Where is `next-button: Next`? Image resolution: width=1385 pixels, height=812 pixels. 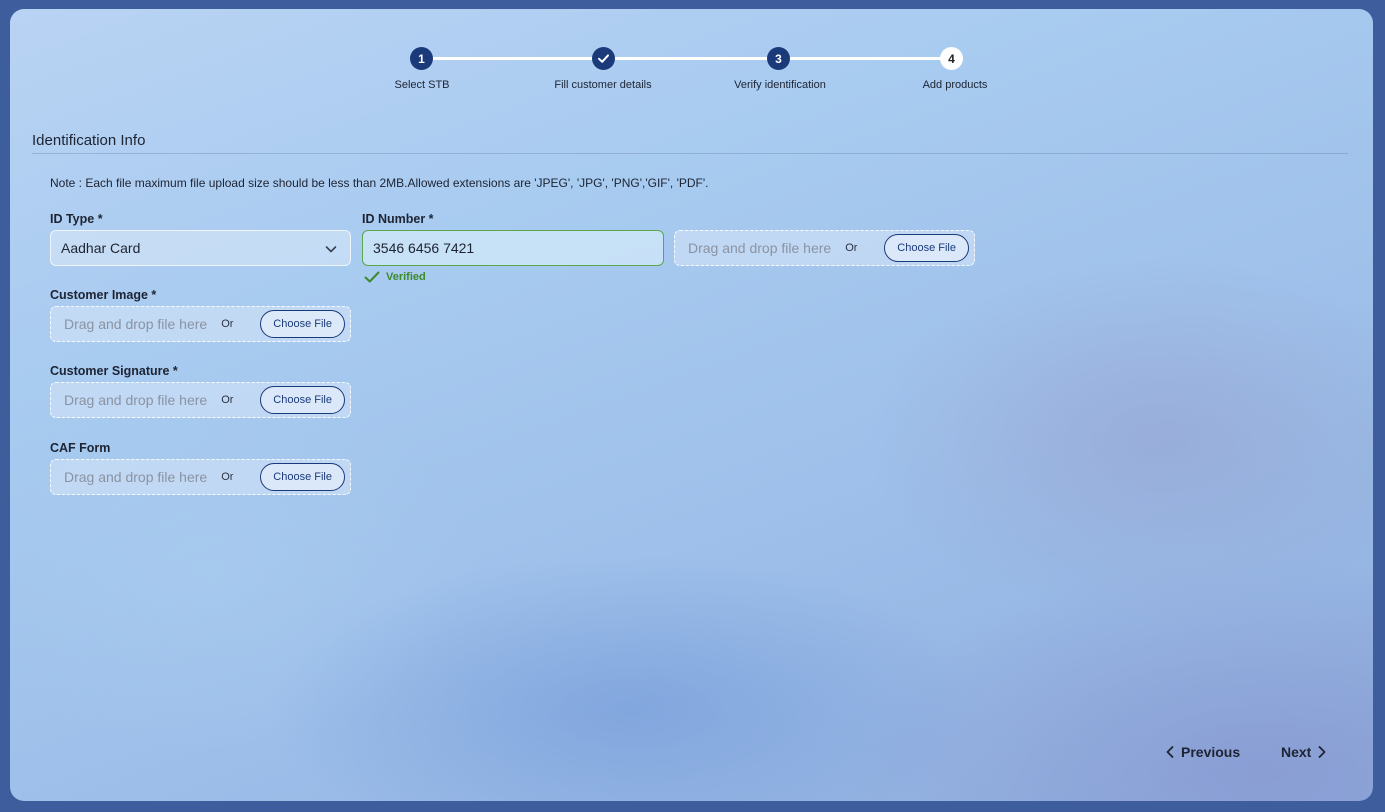
next-button: Next is located at coordinates (1304, 752).